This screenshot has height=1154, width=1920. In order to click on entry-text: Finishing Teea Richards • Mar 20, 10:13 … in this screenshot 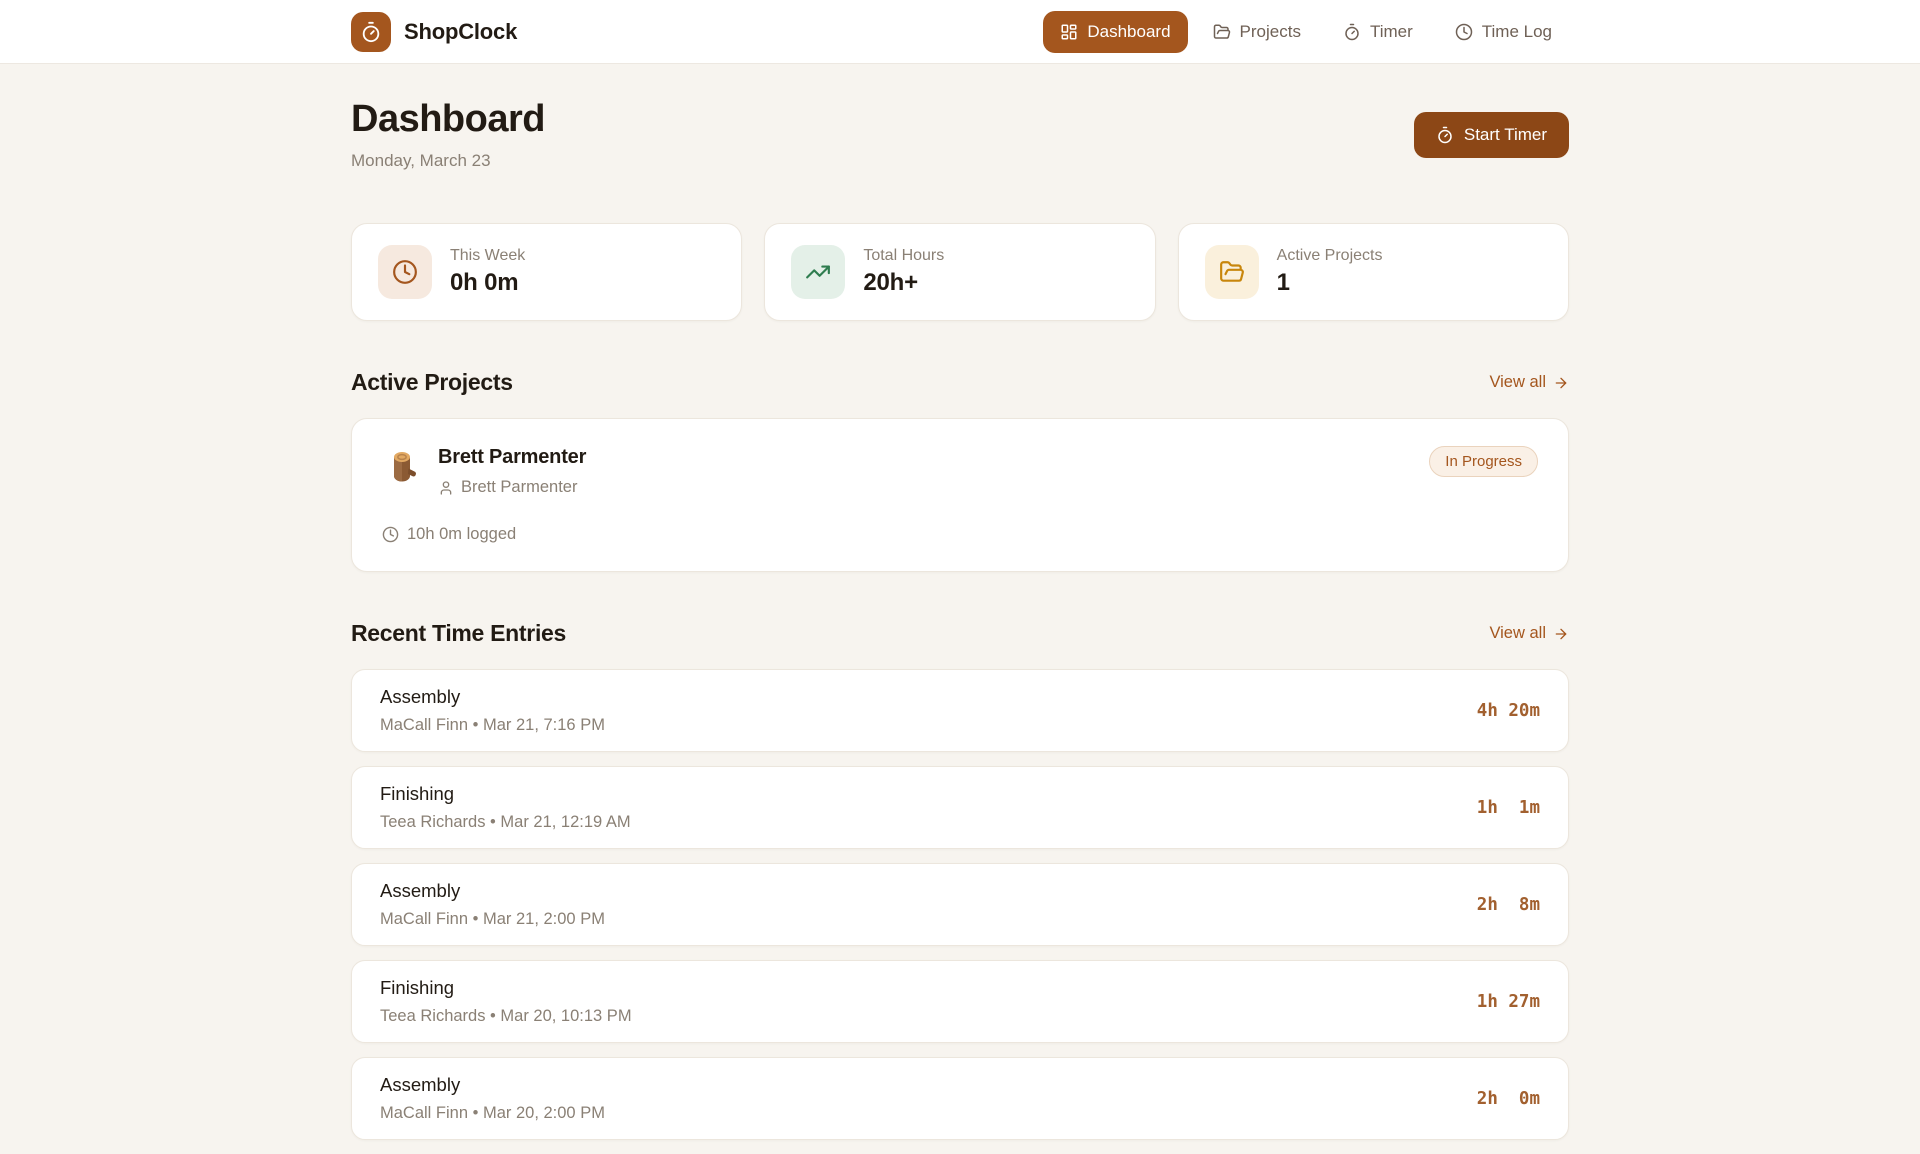, I will do `click(506, 1001)`.